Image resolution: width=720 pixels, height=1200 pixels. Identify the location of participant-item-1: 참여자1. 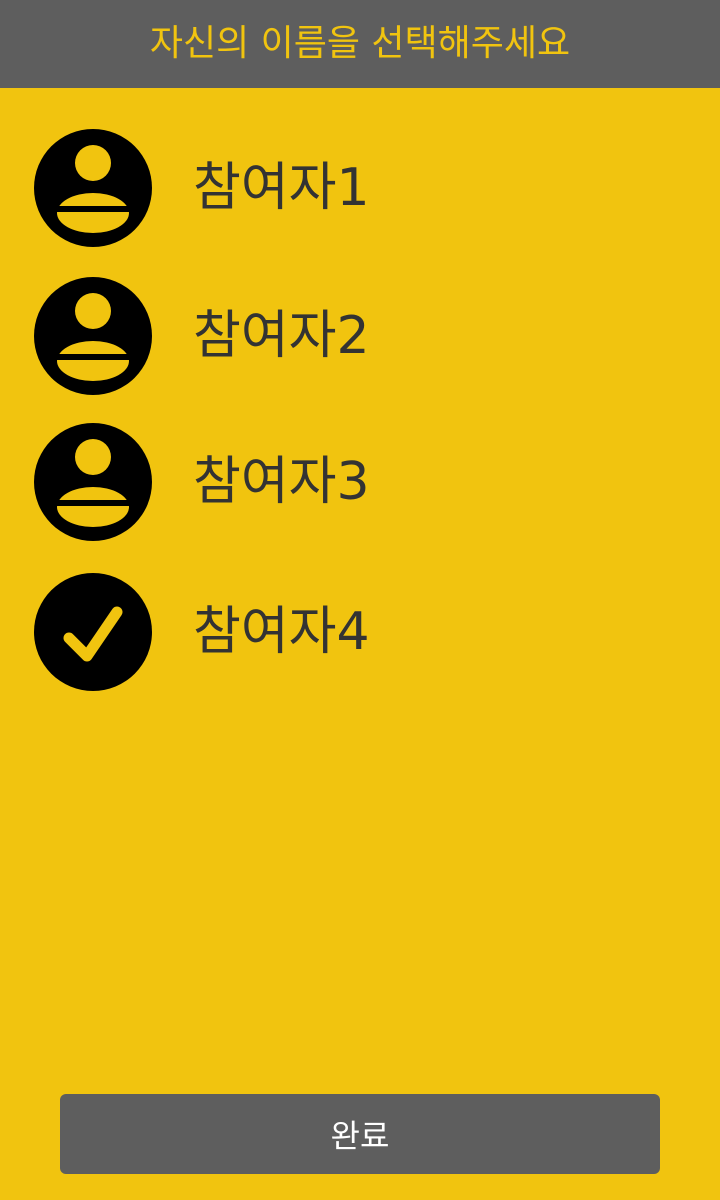
(360, 188).